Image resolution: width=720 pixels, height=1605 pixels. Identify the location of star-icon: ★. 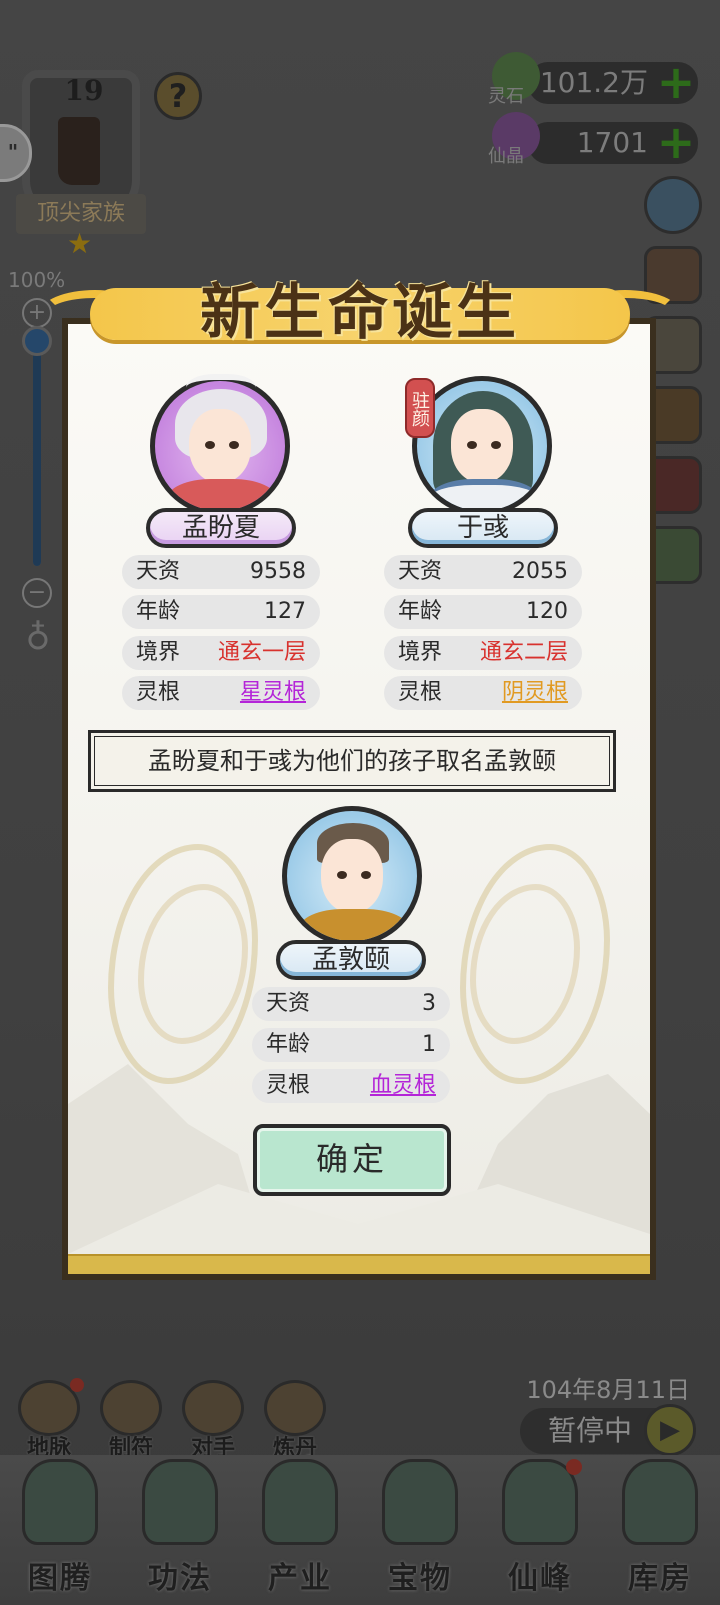
(80, 243).